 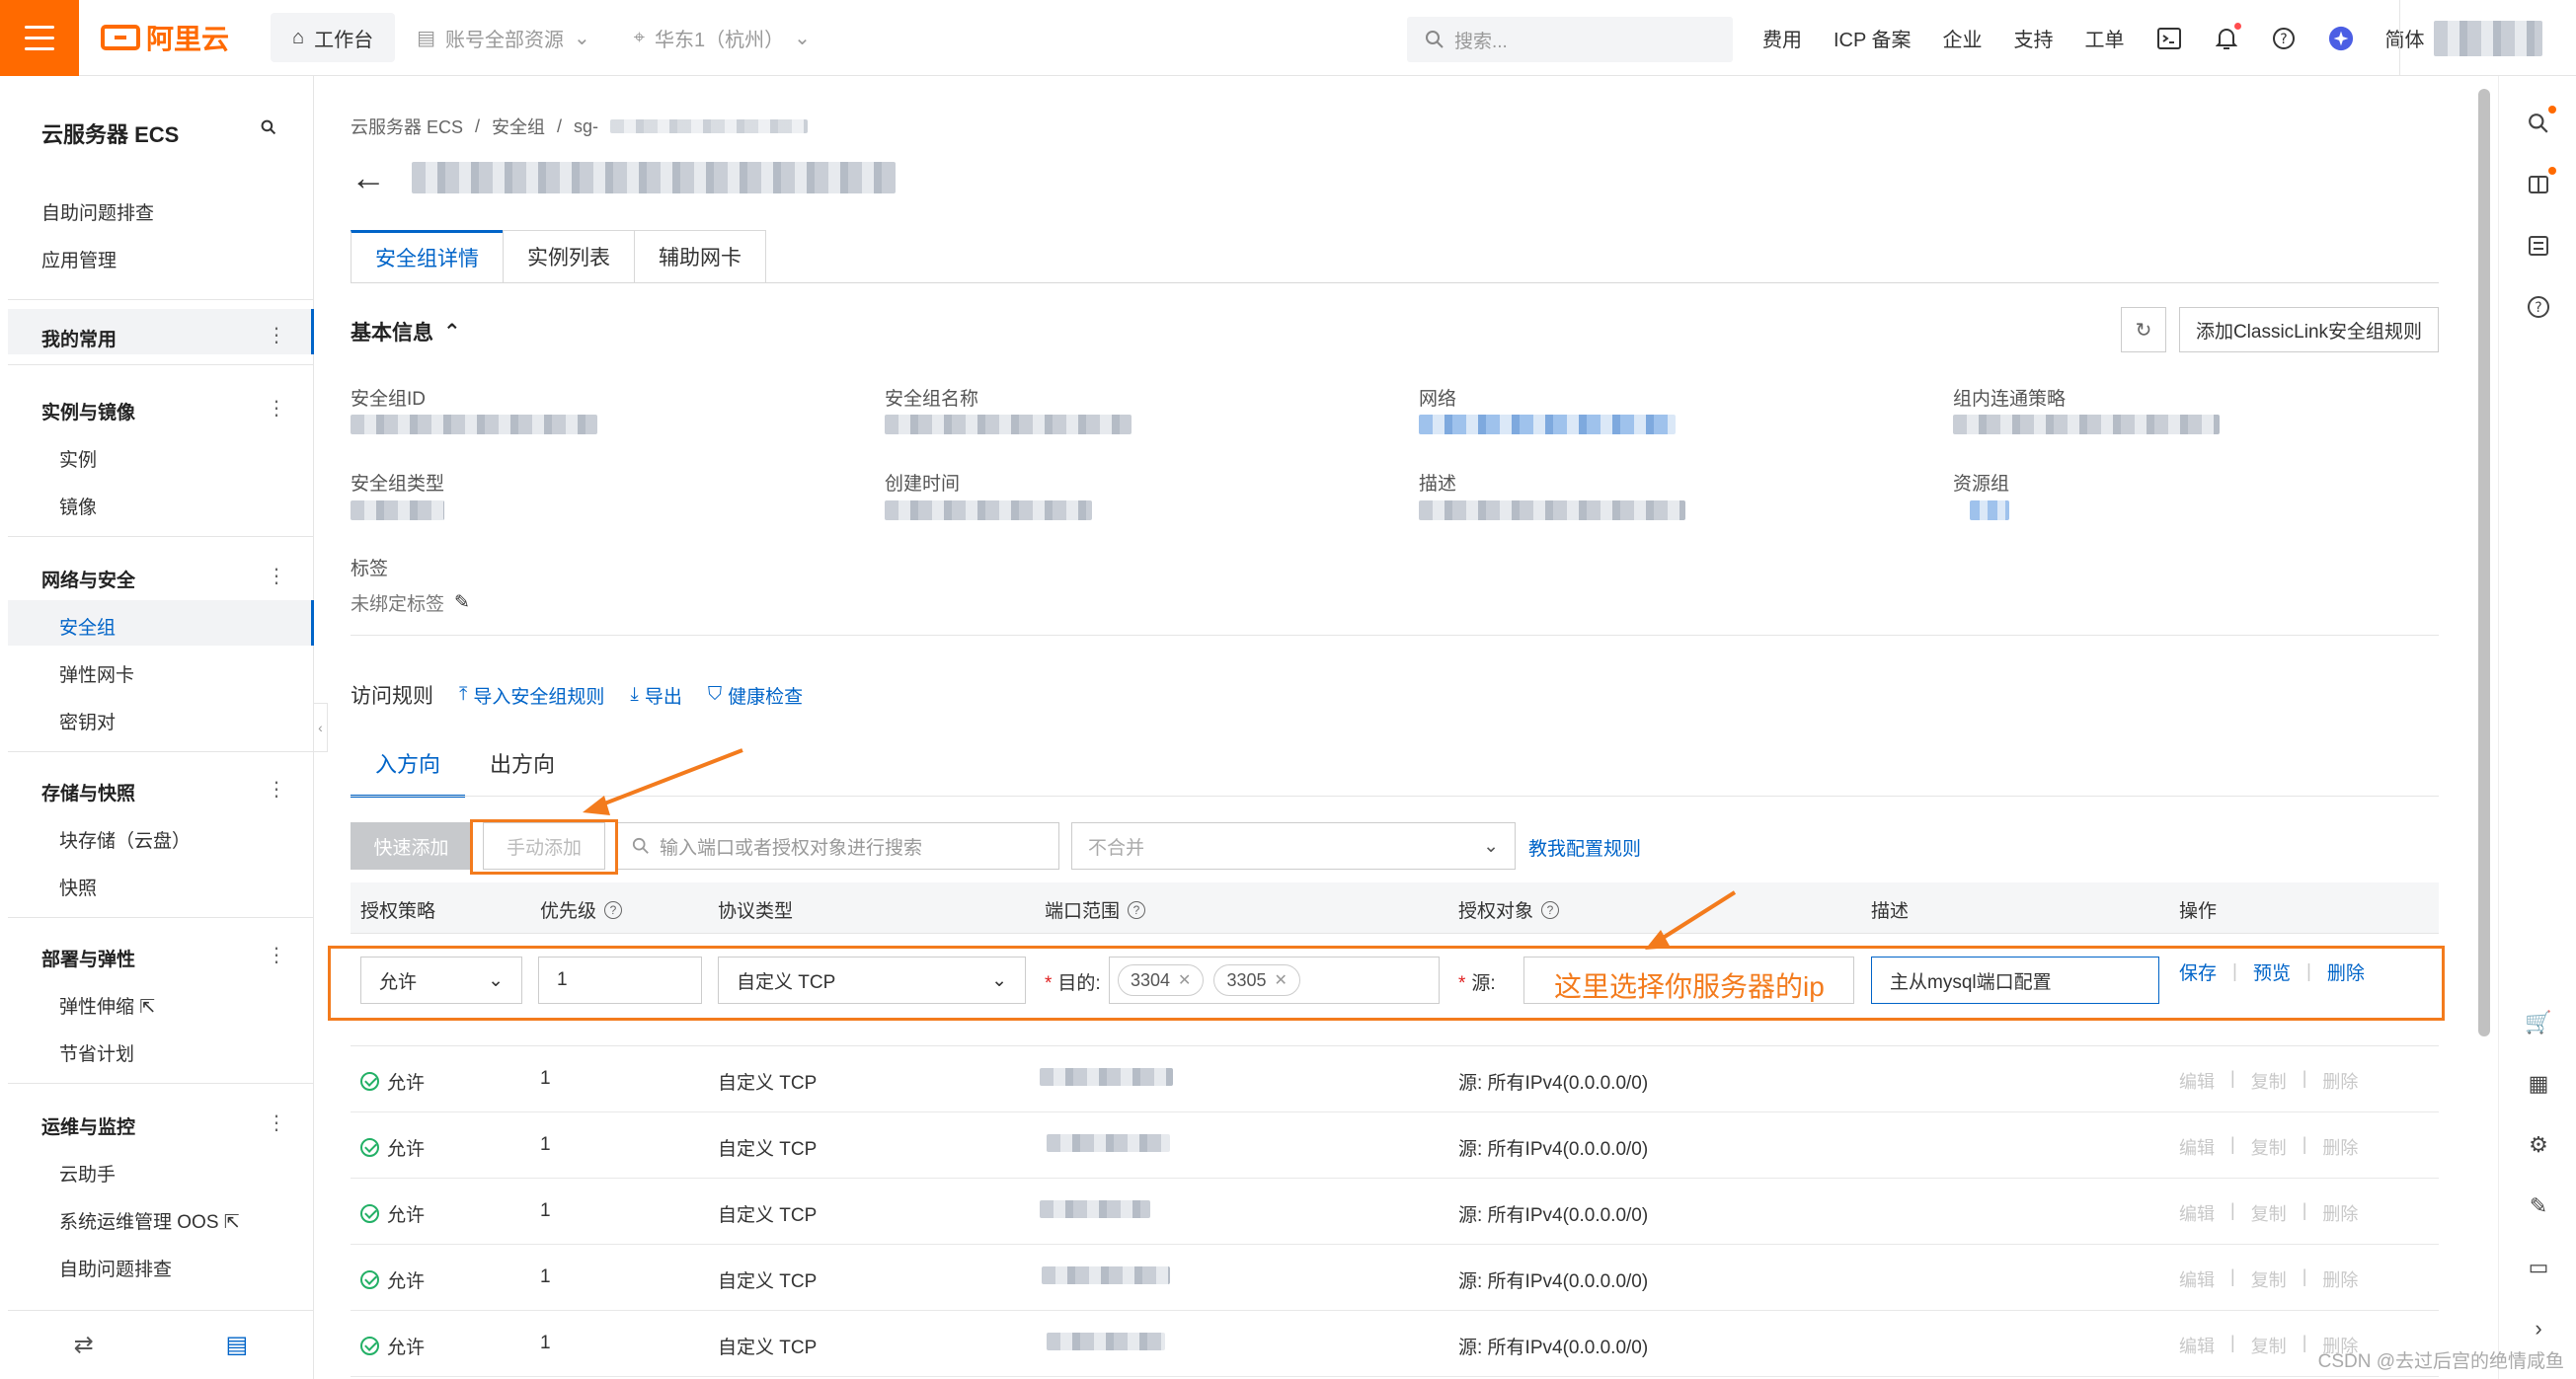 What do you see at coordinates (2538, 1084) in the screenshot?
I see `order-icon: ▦` at bounding box center [2538, 1084].